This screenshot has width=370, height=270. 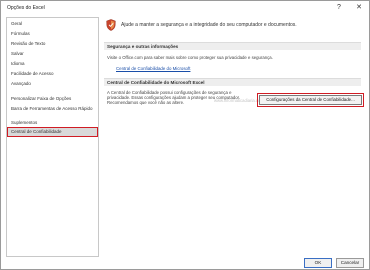 What do you see at coordinates (52, 44) in the screenshot?
I see `sidebar-item-revisao-de-texto: Revisão de Texto` at bounding box center [52, 44].